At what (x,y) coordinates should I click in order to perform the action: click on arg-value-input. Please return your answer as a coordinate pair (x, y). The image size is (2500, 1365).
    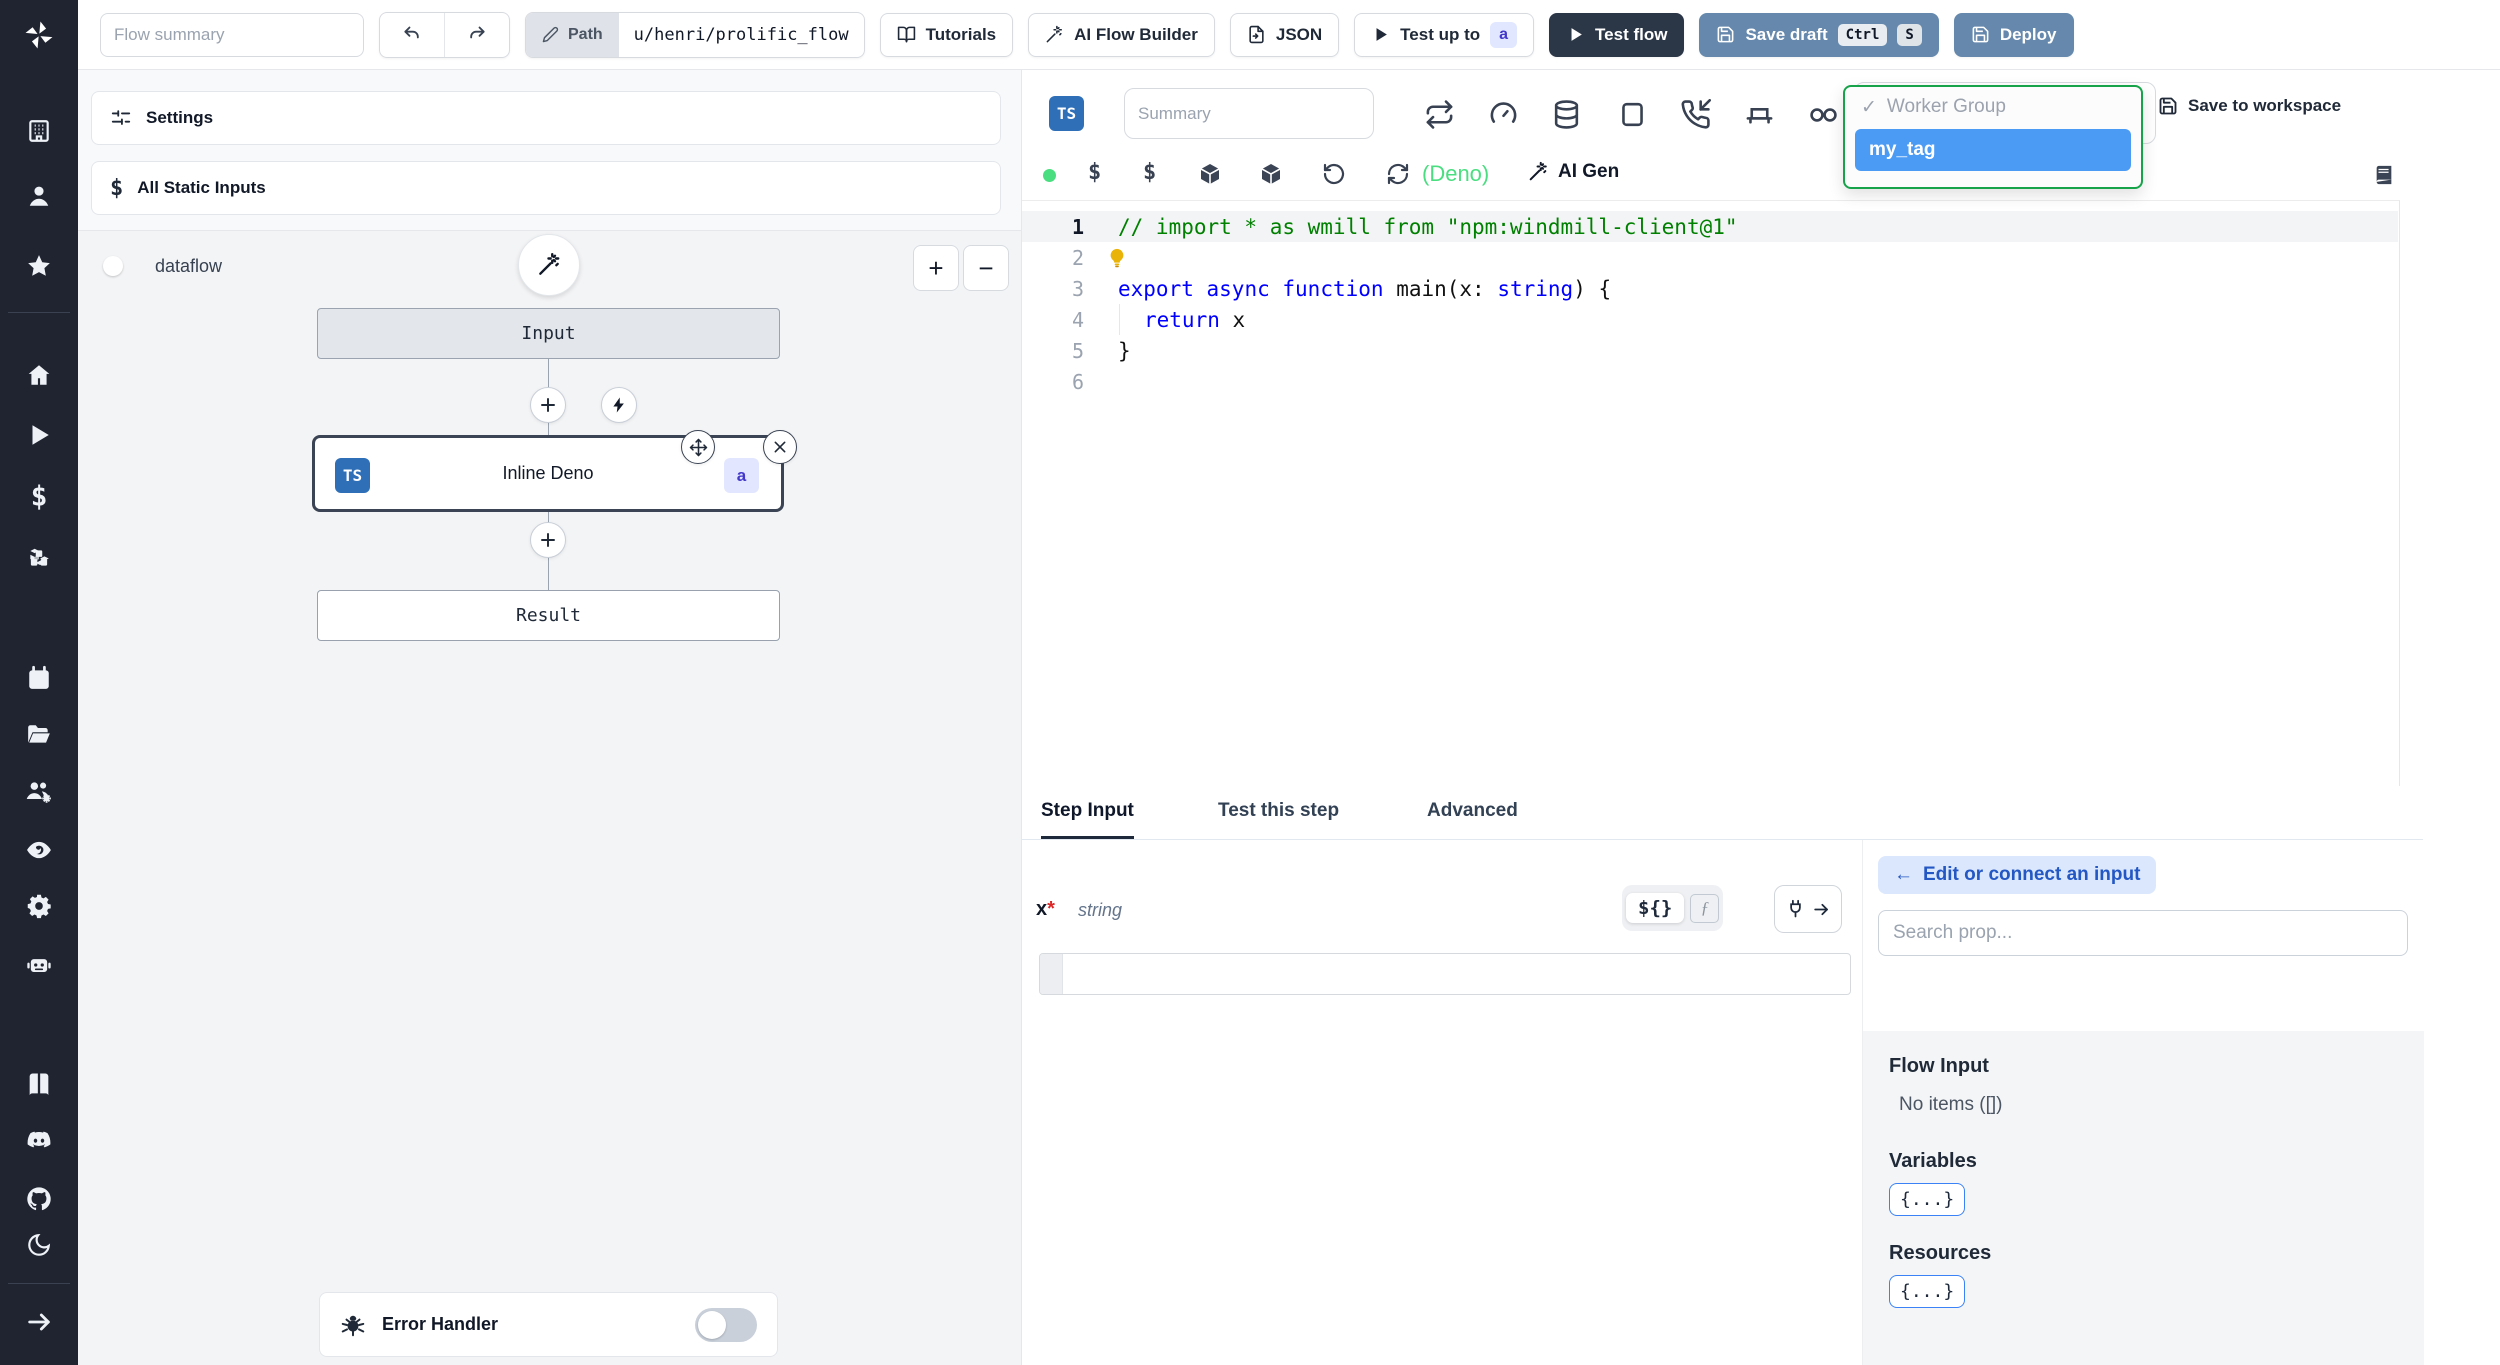
    Looking at the image, I should click on (1445, 974).